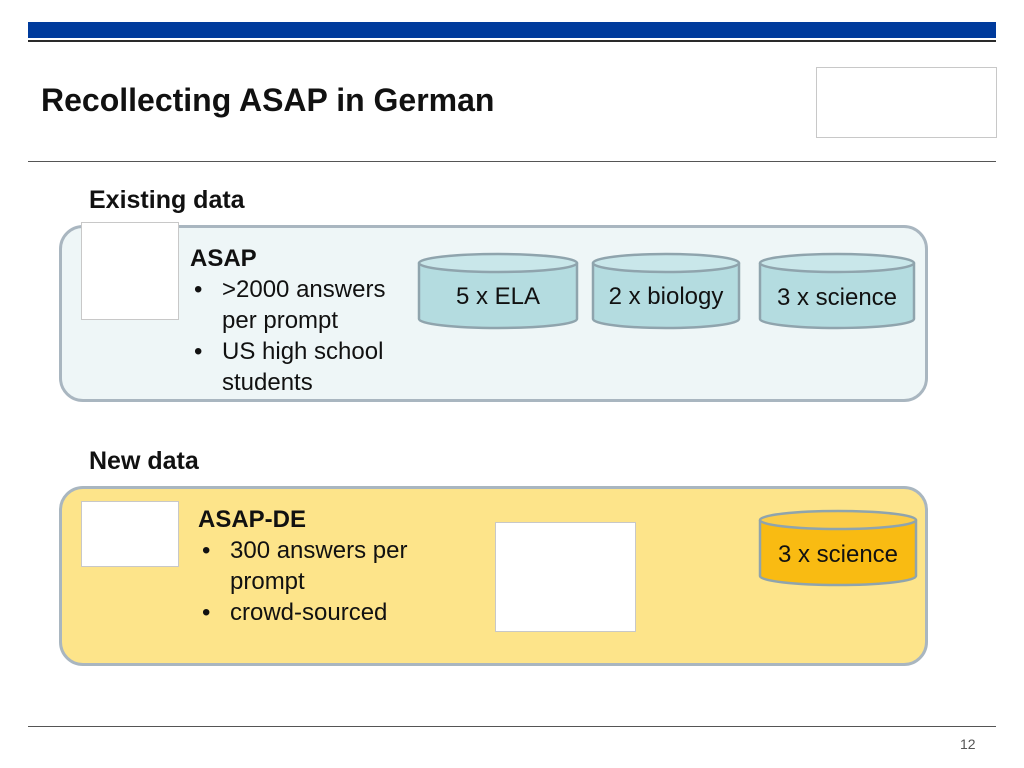 The height and width of the screenshot is (768, 1024). Describe the element at coordinates (252, 519) in the screenshot. I see `new-dataset-heading: ASAP-DE` at that location.